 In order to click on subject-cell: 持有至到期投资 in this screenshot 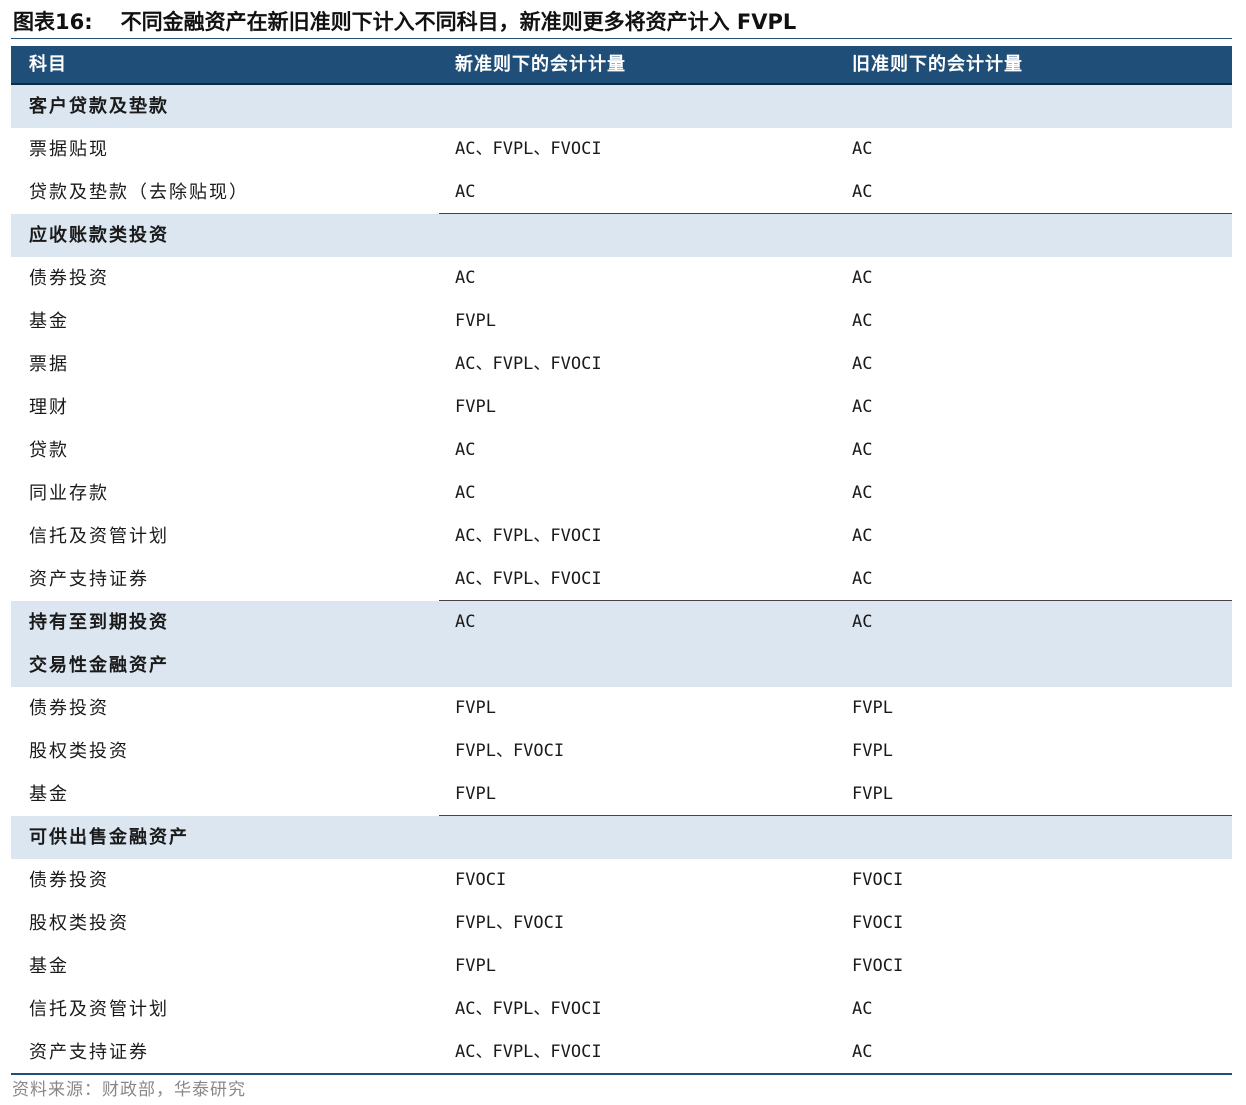, I will do `click(99, 622)`.